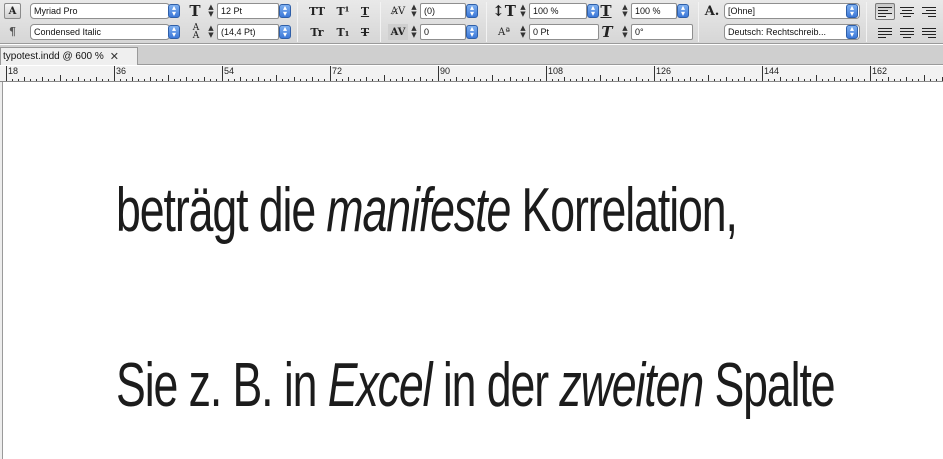  What do you see at coordinates (232, 11) in the screenshot?
I see `font-size-value: 12 Pt` at bounding box center [232, 11].